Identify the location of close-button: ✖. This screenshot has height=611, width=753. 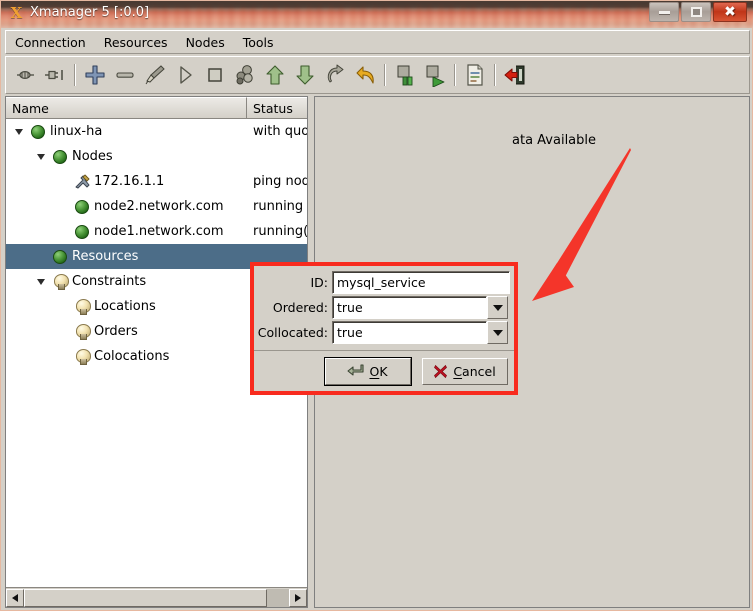
(730, 12).